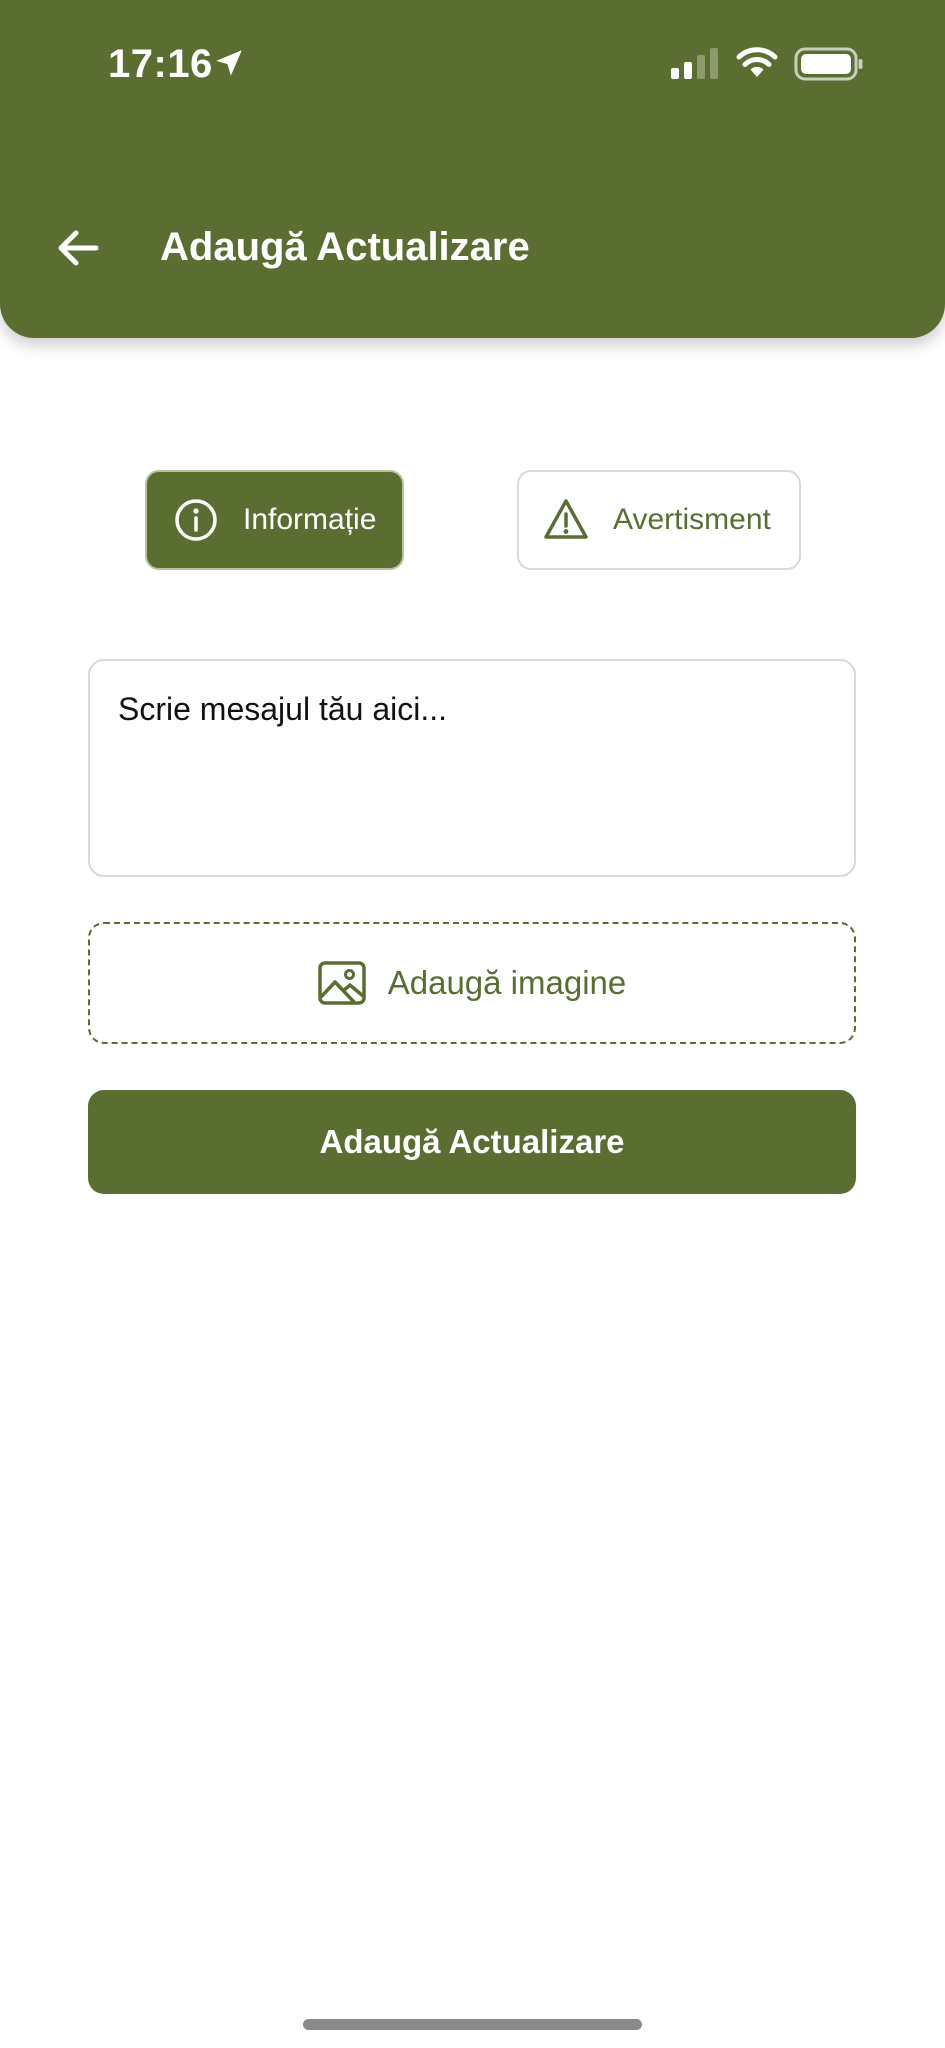 The width and height of the screenshot is (945, 2048). What do you see at coordinates (345, 247) in the screenshot?
I see `page-title: Adaugă Actualizare` at bounding box center [345, 247].